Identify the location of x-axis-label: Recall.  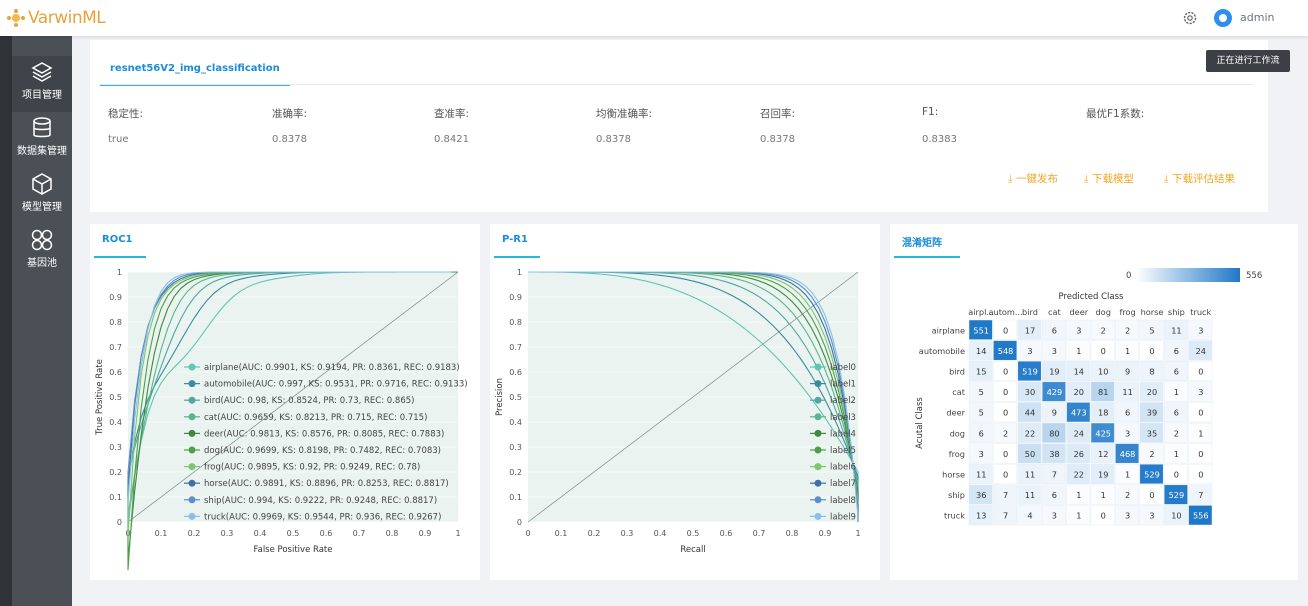
(692, 550).